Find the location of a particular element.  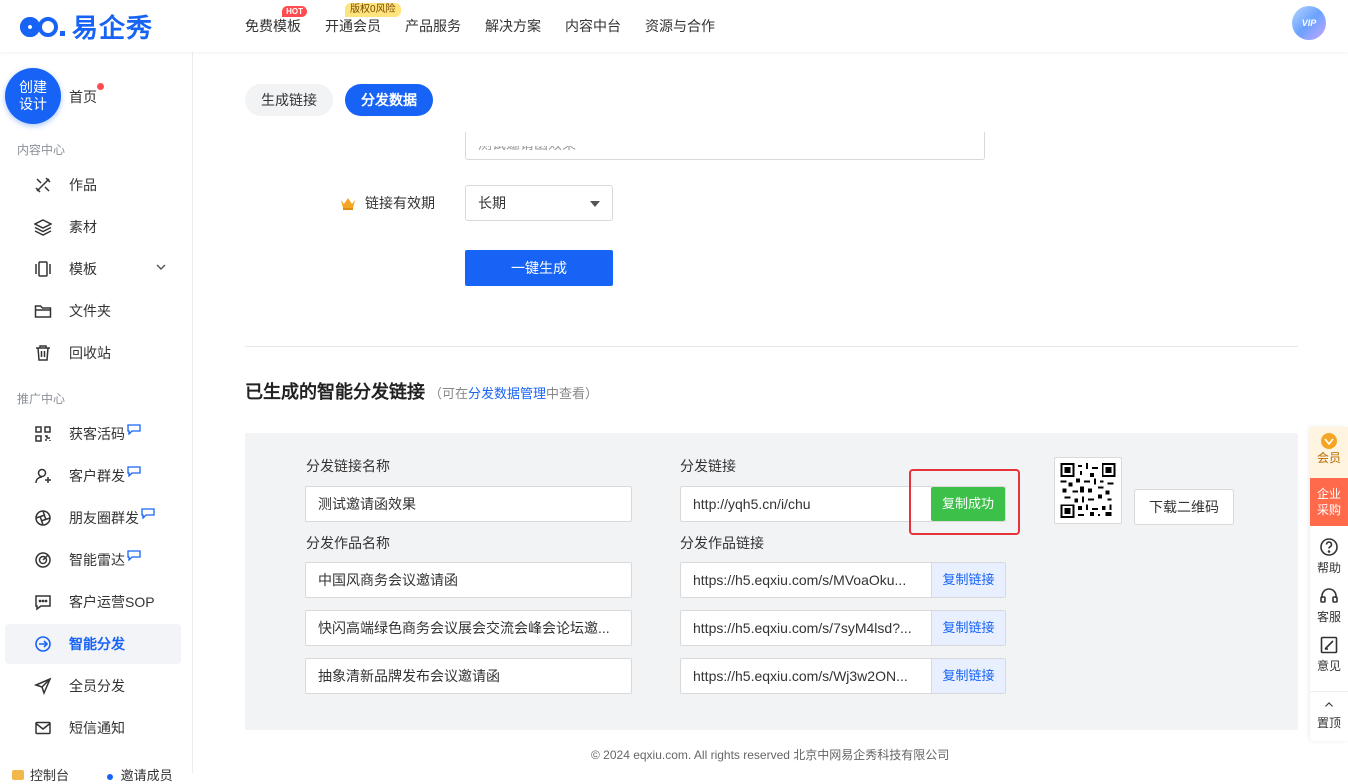

float-back-top-button: 置顶 is located at coordinates (1329, 715).